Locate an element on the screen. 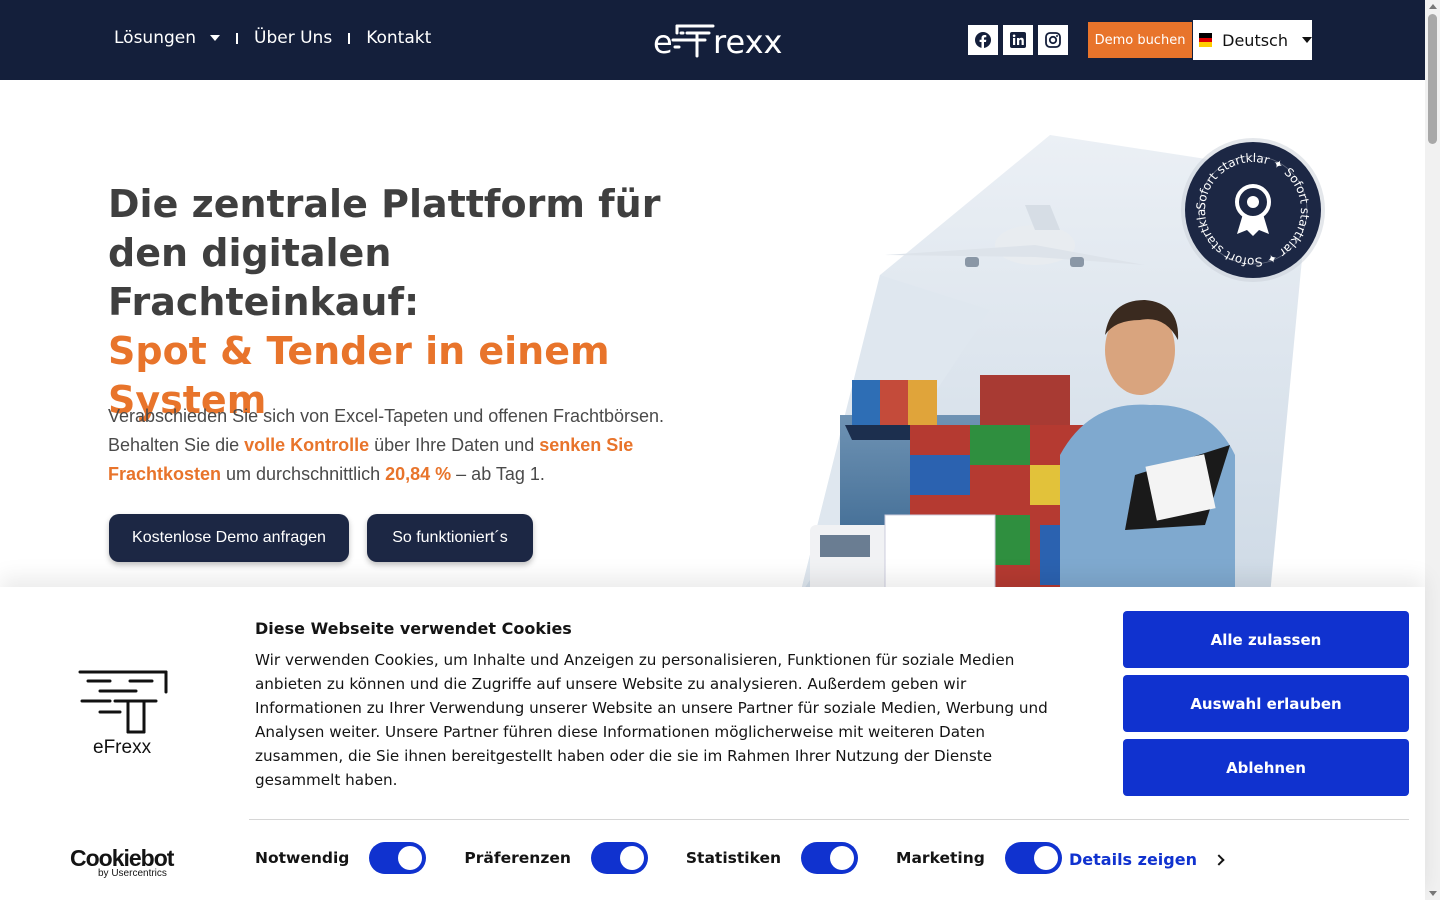 The width and height of the screenshot is (1440, 900). toggle-group-marketing: Marketing is located at coordinates (979, 858).